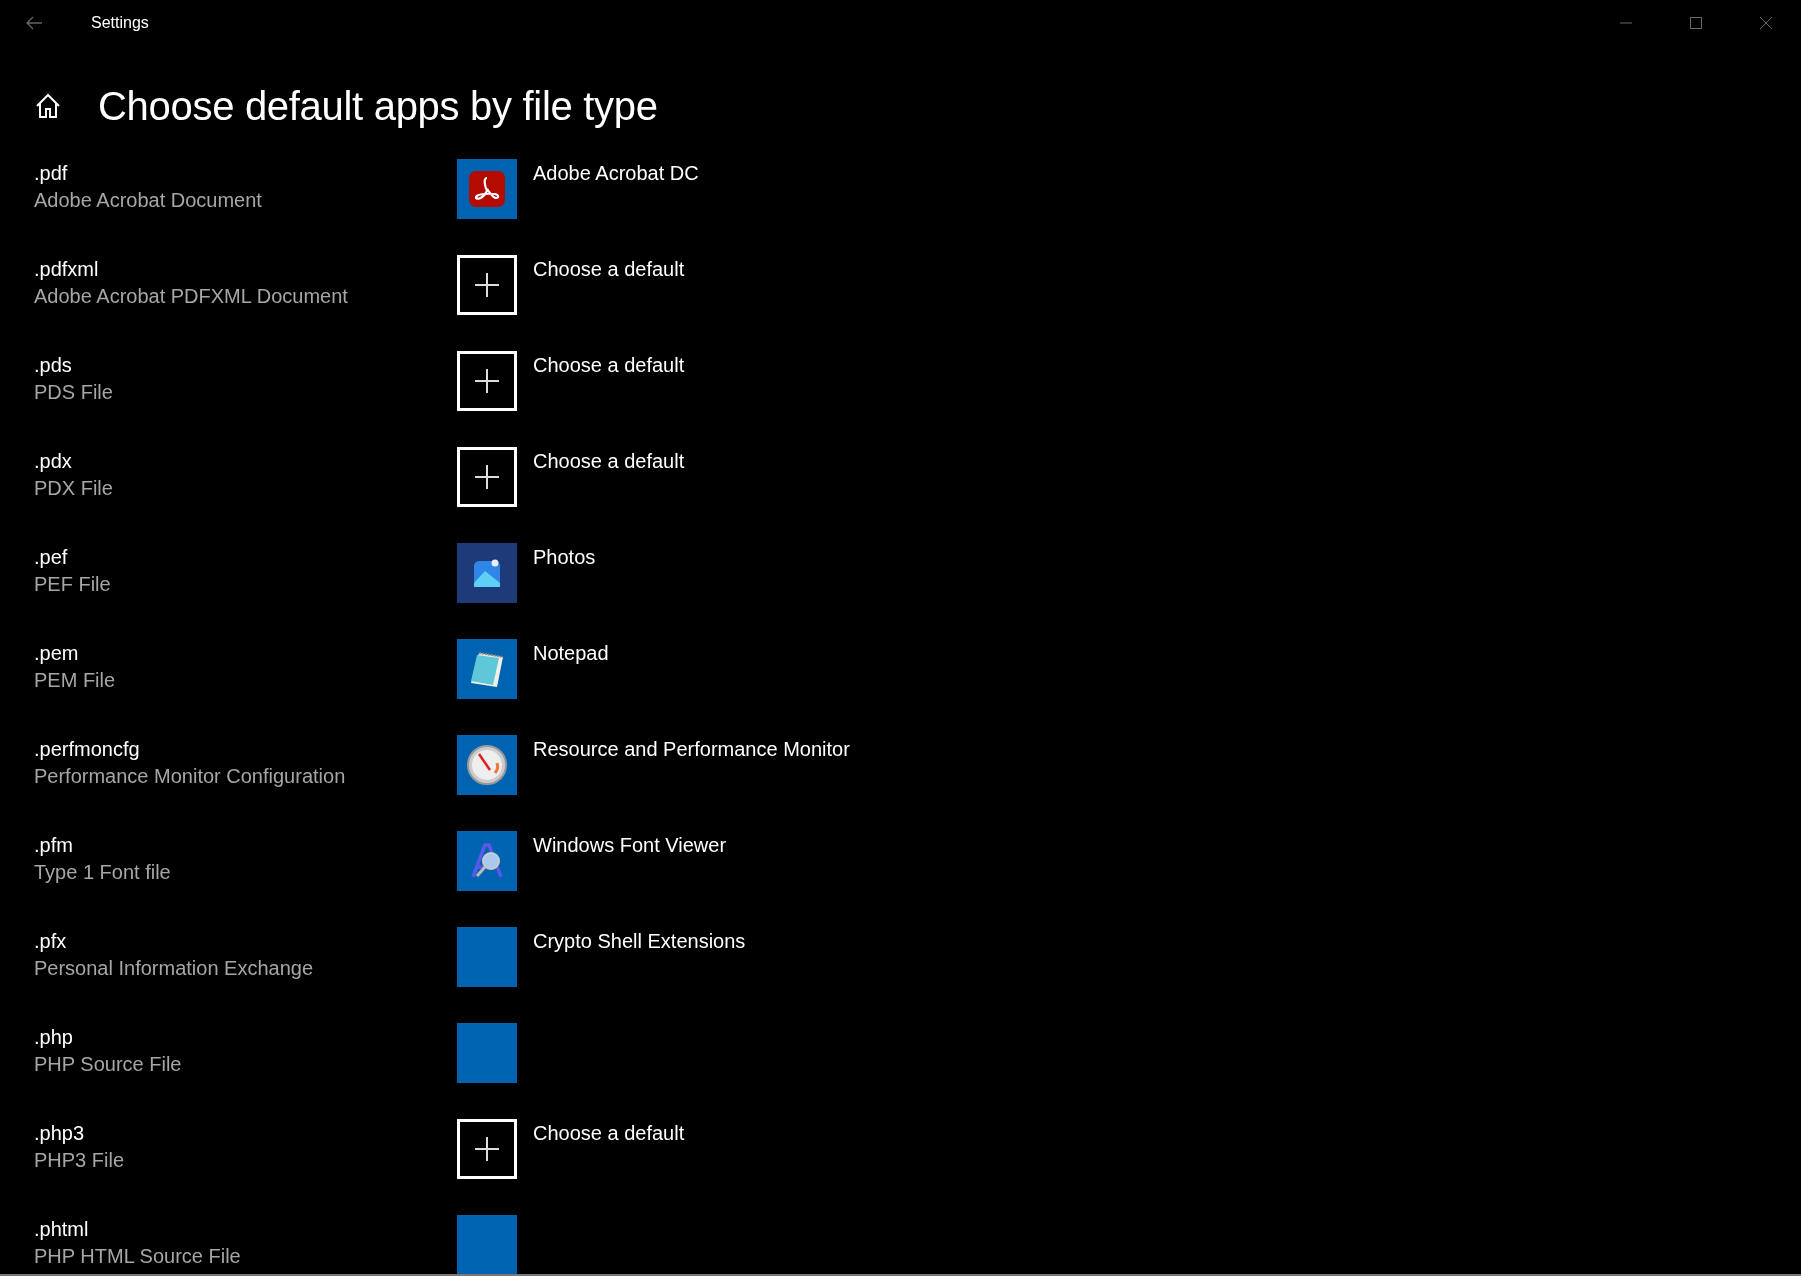 This screenshot has height=1276, width=1801. What do you see at coordinates (487, 861) in the screenshot?
I see `font-magnifier-icon` at bounding box center [487, 861].